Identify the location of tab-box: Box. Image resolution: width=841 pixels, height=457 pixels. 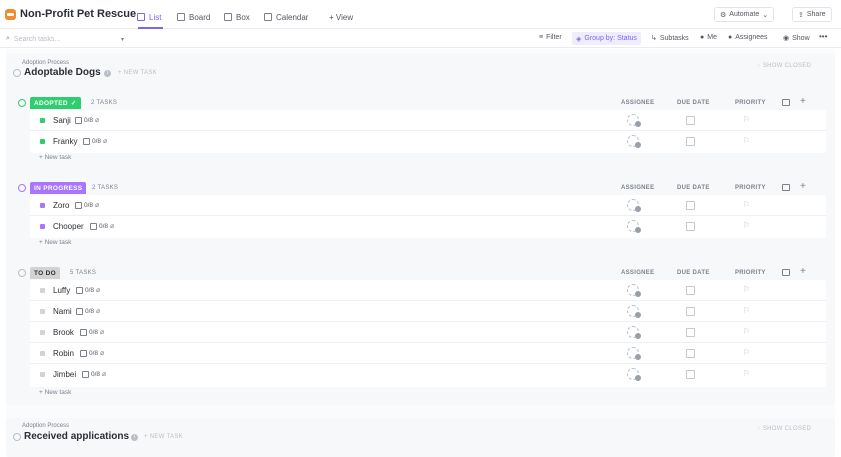
(237, 17).